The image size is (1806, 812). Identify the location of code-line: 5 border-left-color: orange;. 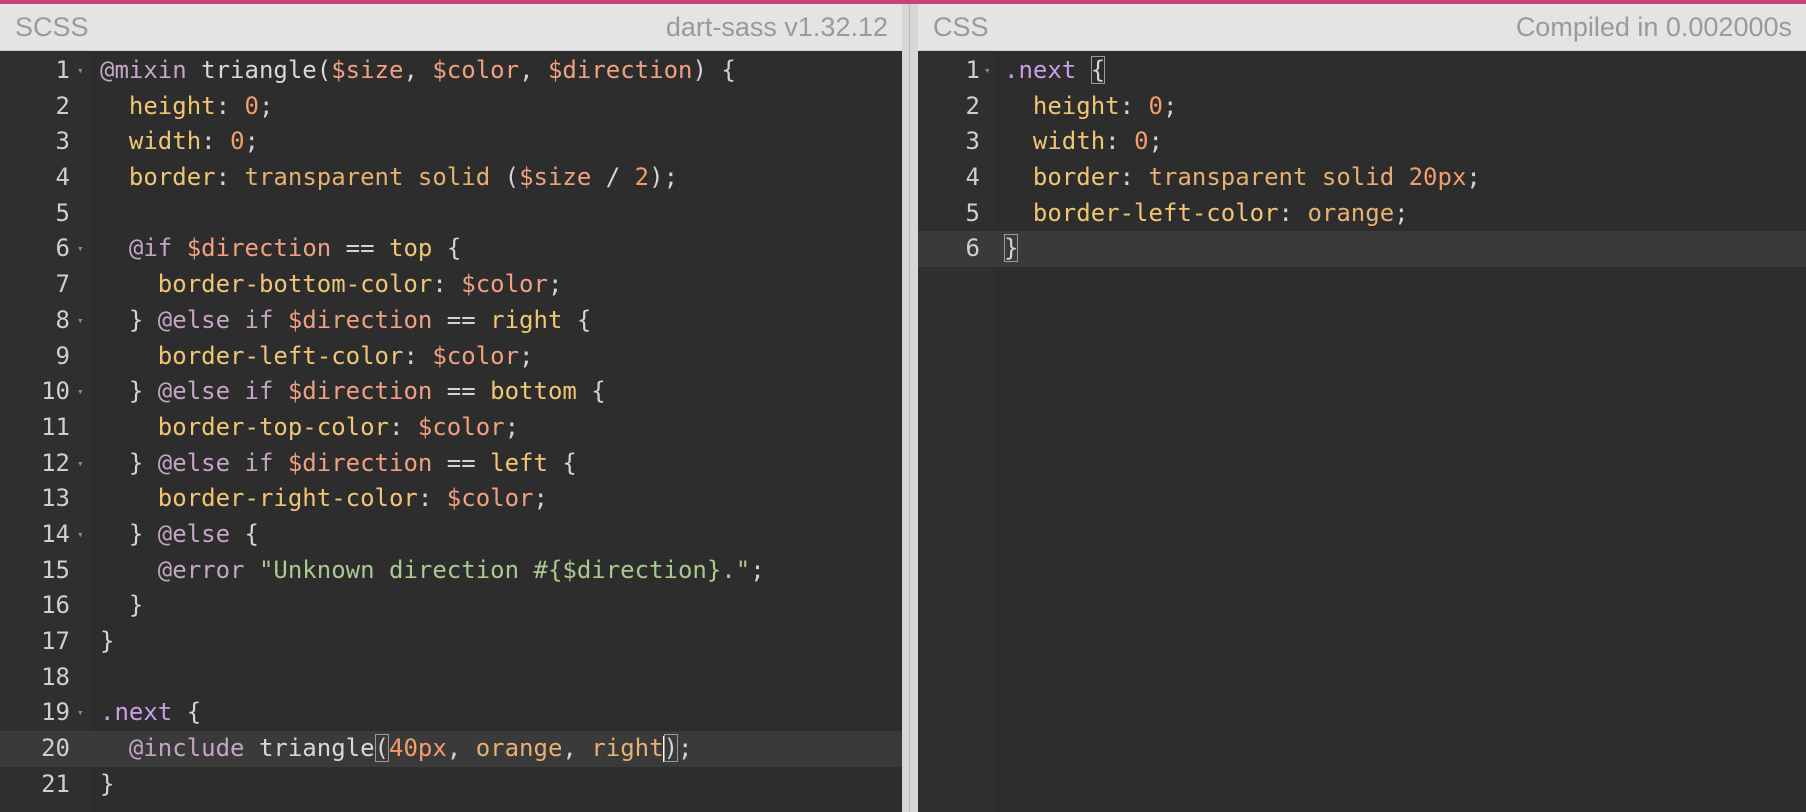
(1362, 214).